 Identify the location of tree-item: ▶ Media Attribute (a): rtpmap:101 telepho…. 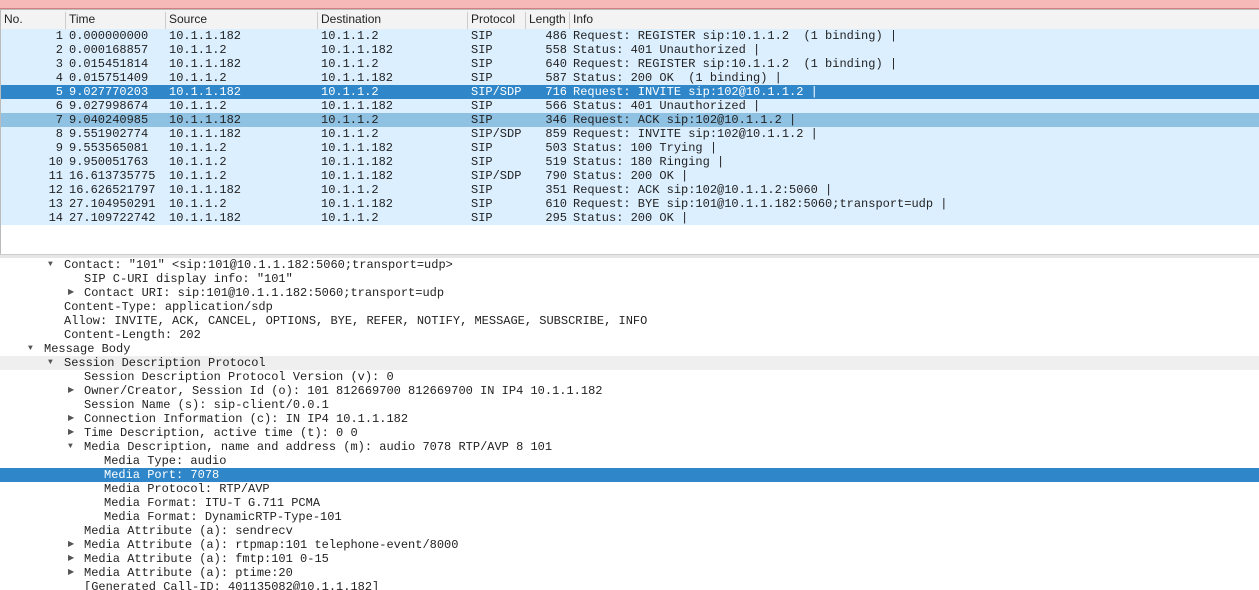
(629, 545).